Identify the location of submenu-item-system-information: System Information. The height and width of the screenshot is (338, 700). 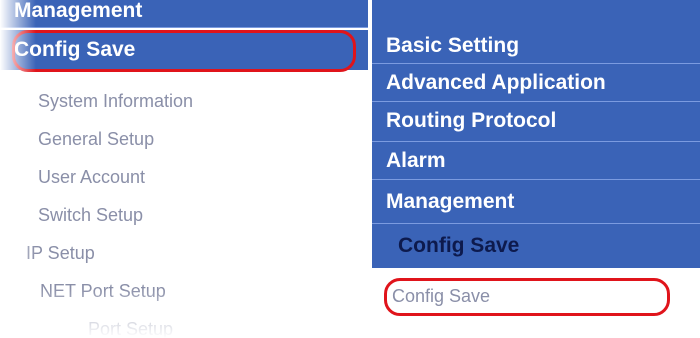
(184, 101).